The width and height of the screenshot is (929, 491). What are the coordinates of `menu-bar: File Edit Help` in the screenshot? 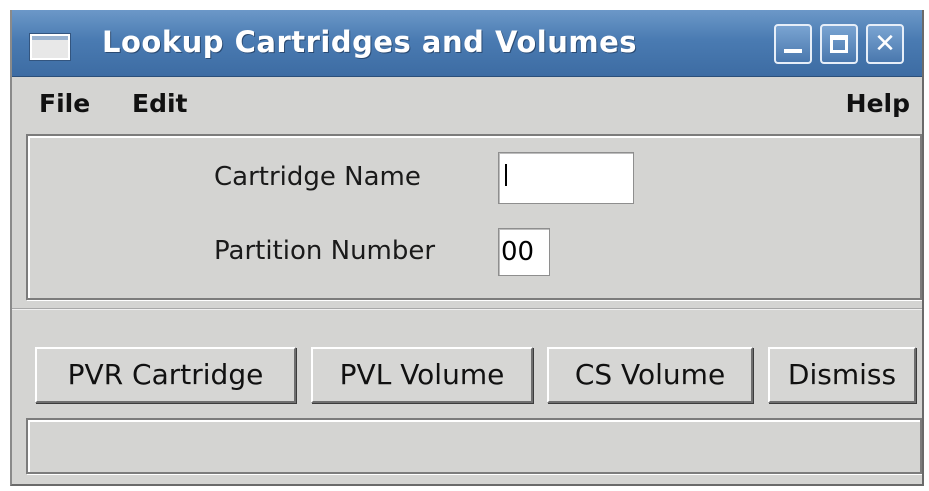 It's located at (467, 103).